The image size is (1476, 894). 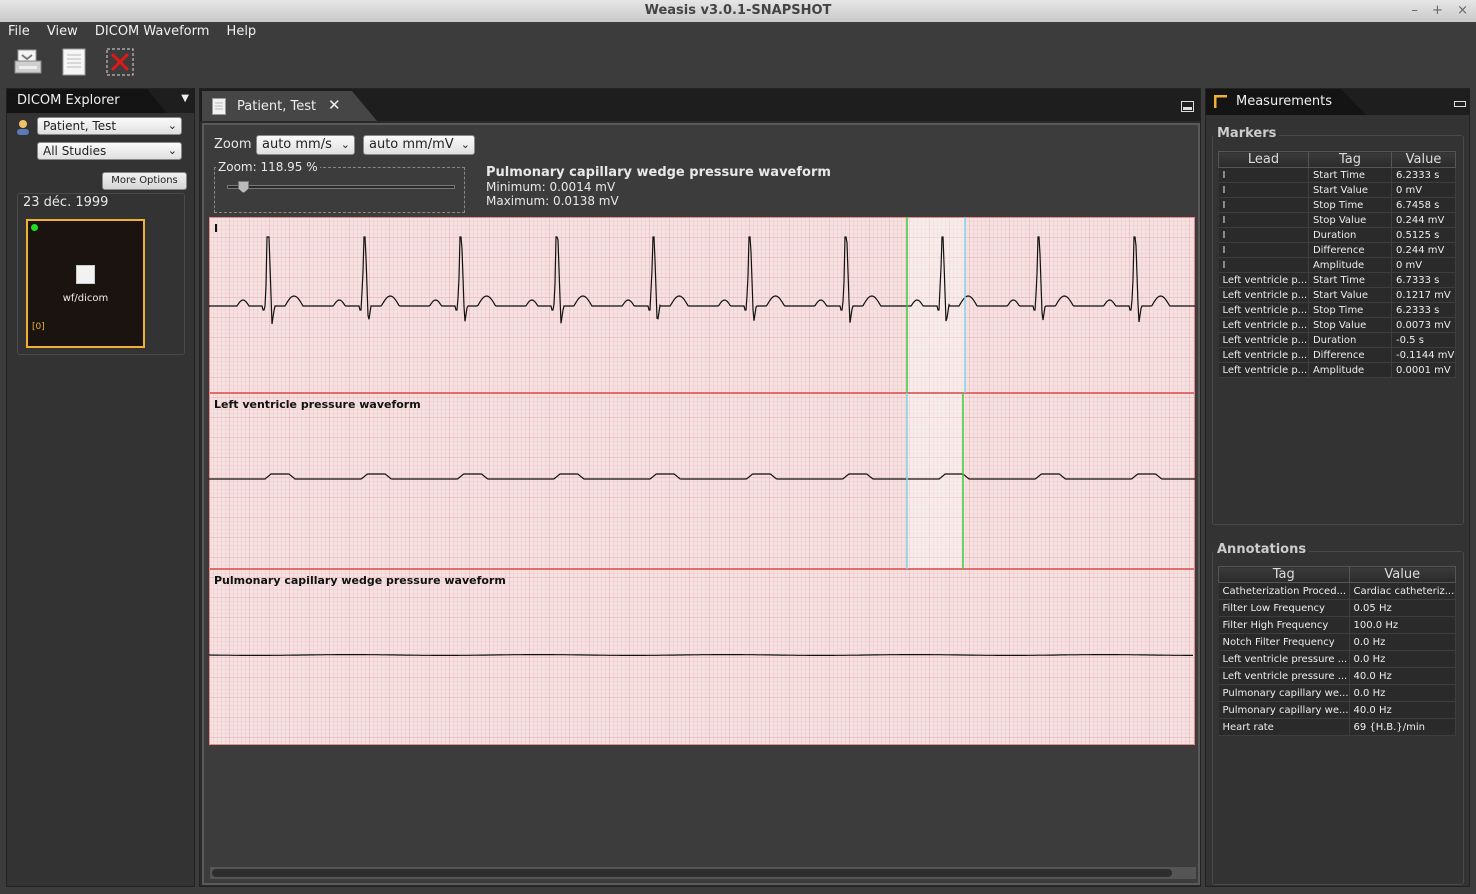 I want to click on tab-patient-test: Patient, Test ✕, so click(x=289, y=106).